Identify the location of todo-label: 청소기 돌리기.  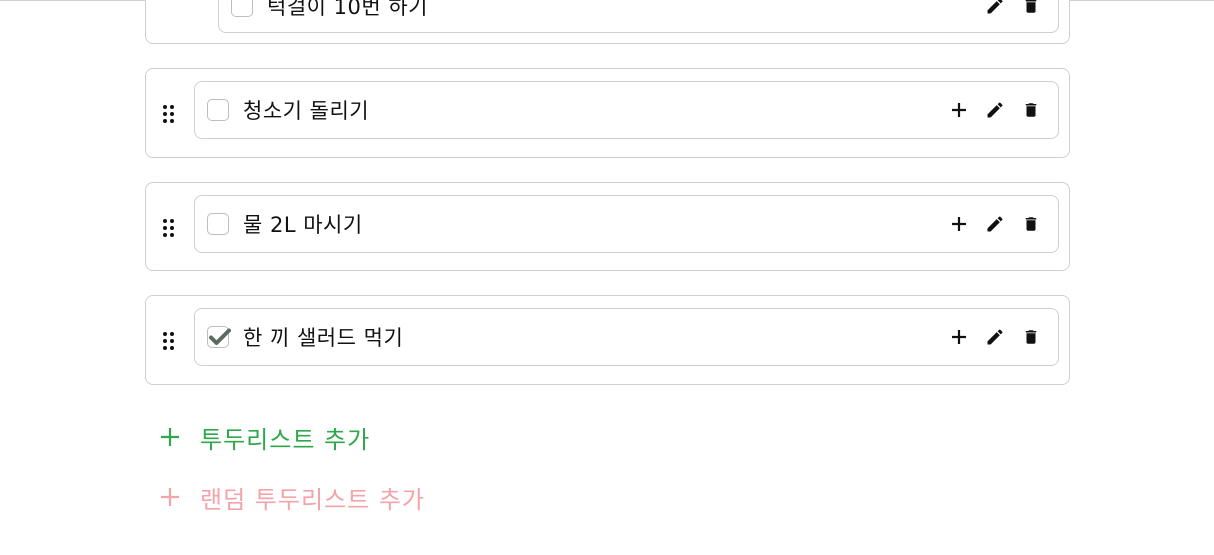
(306, 111).